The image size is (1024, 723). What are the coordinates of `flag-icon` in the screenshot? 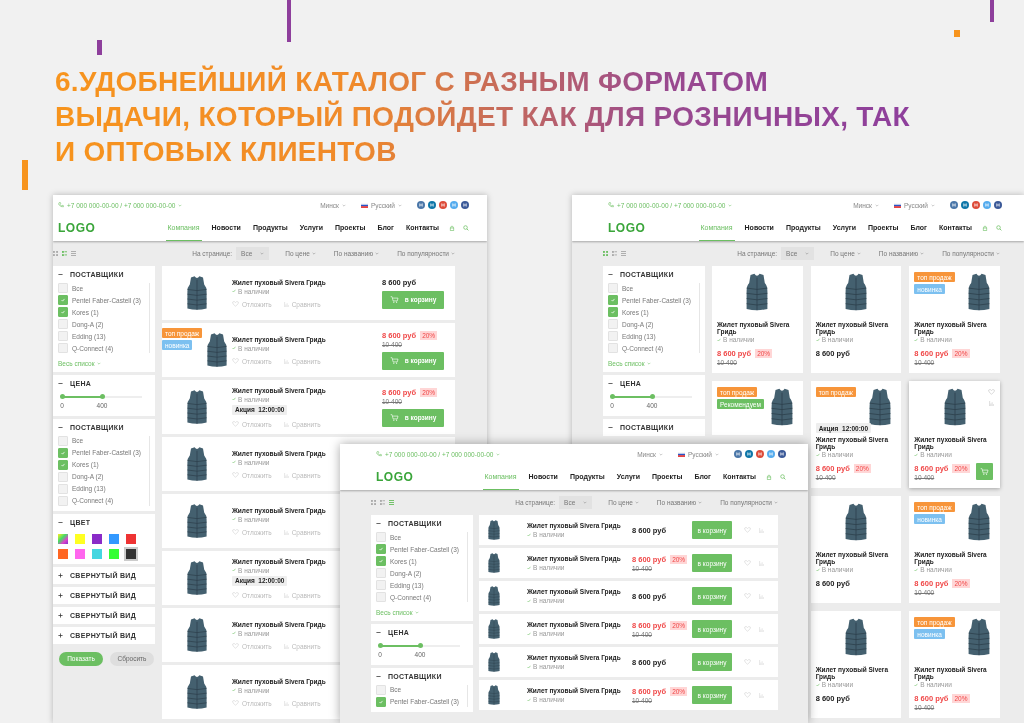 It's located at (364, 205).